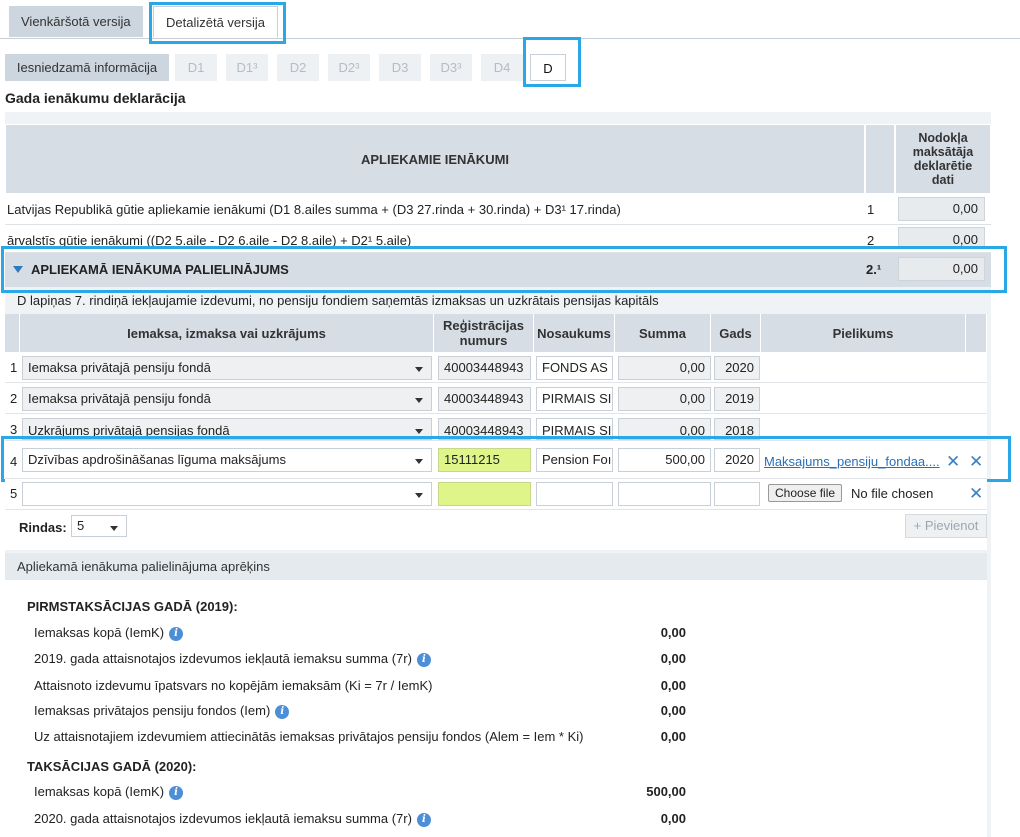  Describe the element at coordinates (112, 766) in the screenshot. I see `taxation-title: TAKSĀCIJAS GADĀ (2020):` at that location.